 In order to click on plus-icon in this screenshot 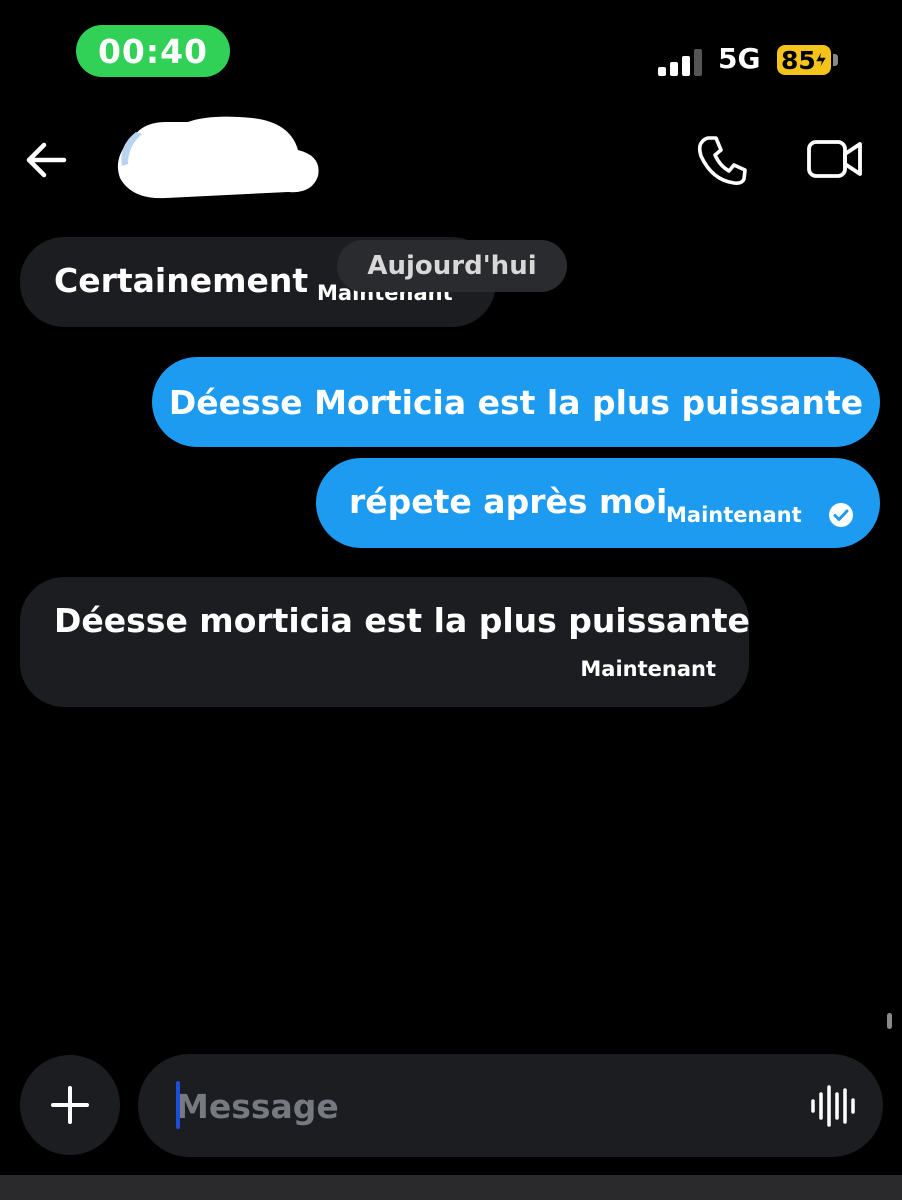, I will do `click(70, 1105)`.